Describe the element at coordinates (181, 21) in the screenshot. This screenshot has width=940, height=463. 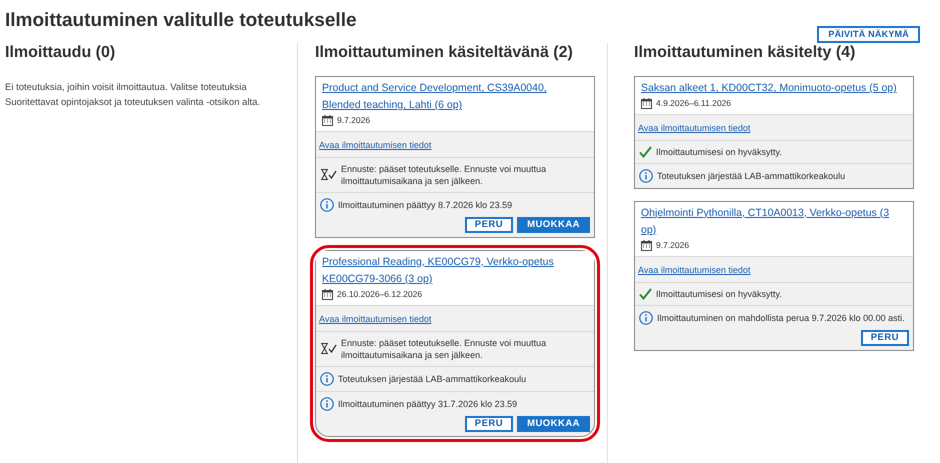
I see `page-title: Ilmoittautuminen valitulle toteutukselle` at that location.